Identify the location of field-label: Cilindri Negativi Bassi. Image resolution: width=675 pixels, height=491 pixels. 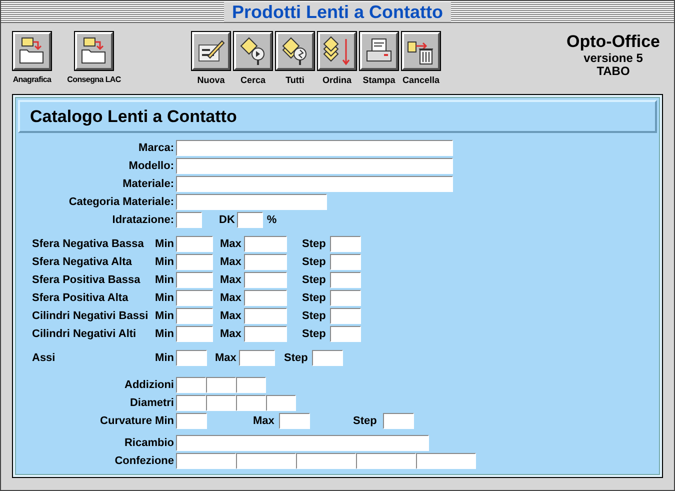
(90, 316).